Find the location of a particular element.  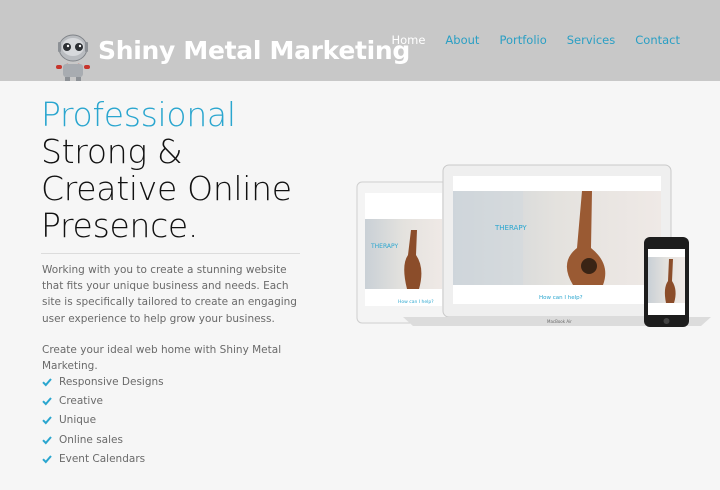

laptop-label: MacBook Air is located at coordinates (559, 321).